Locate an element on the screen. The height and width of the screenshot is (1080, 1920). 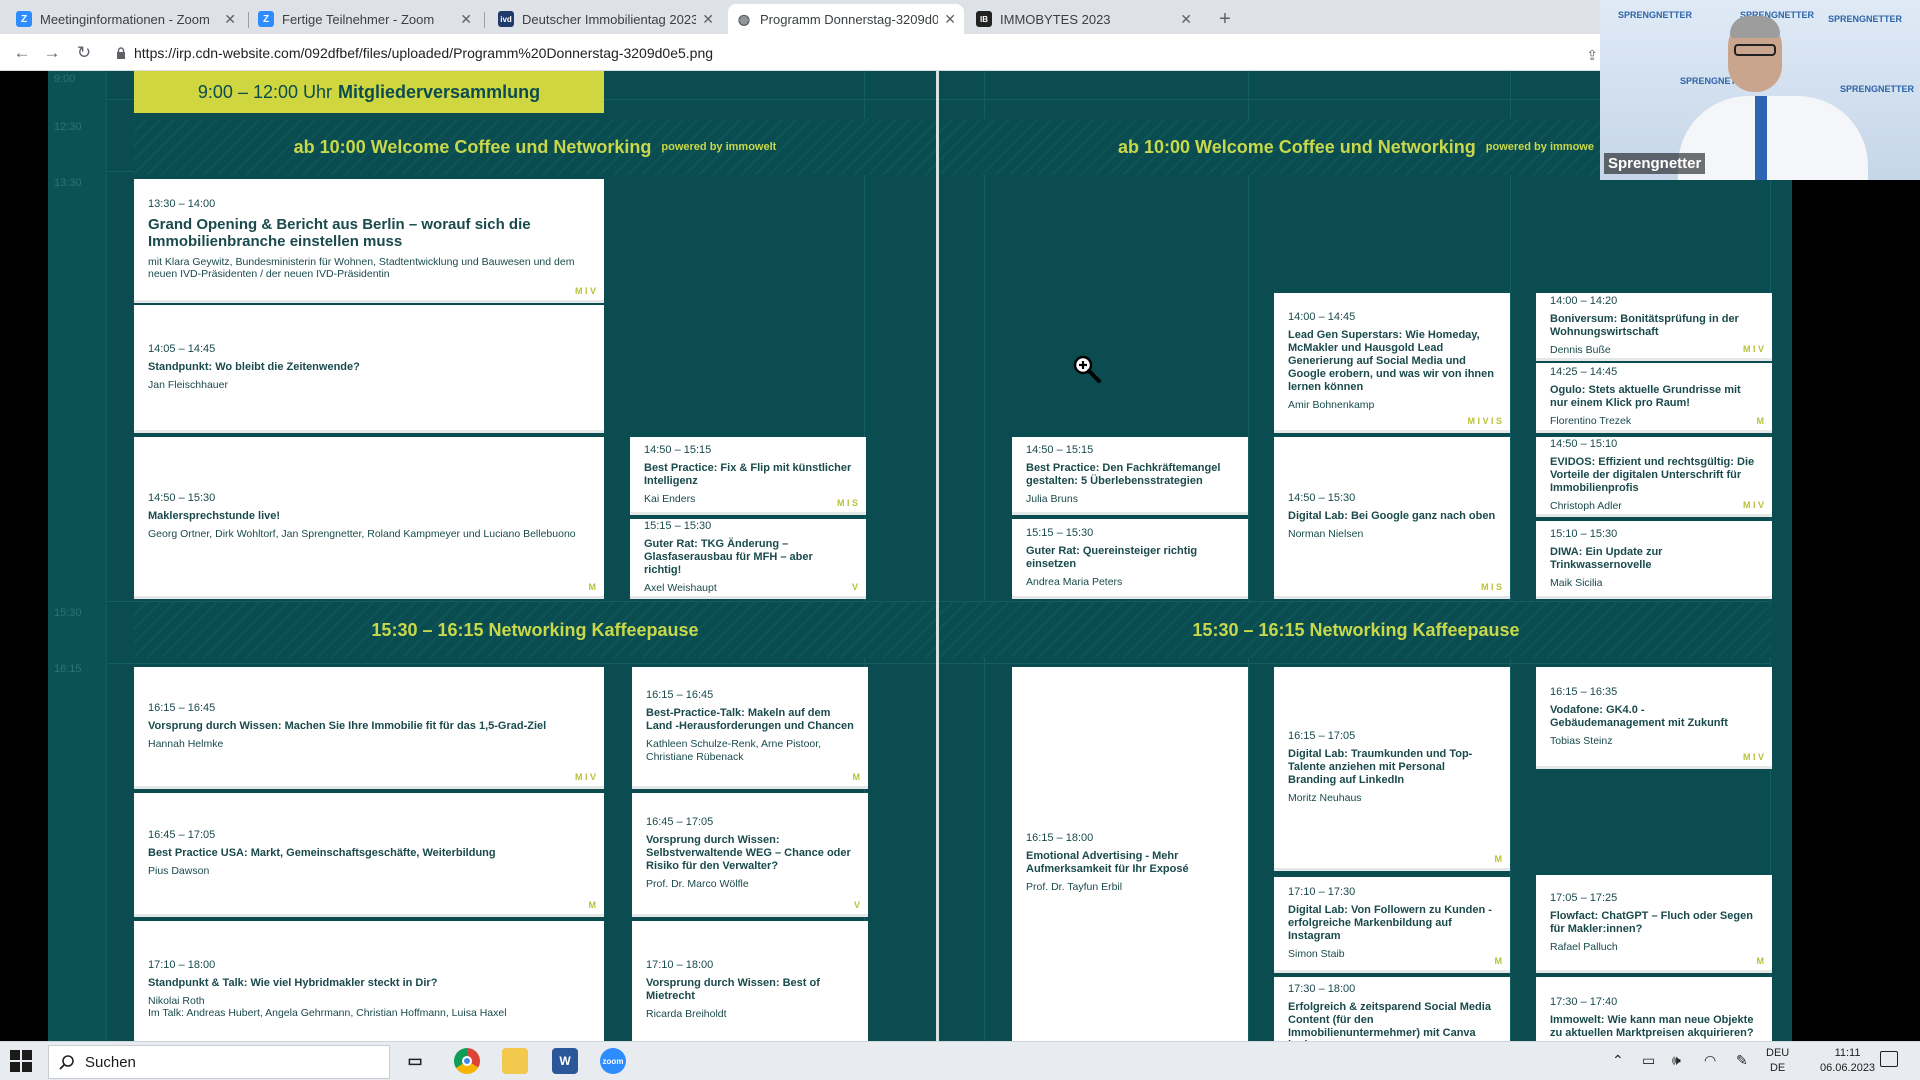
time-label: 15:30 is located at coordinates (68, 613).